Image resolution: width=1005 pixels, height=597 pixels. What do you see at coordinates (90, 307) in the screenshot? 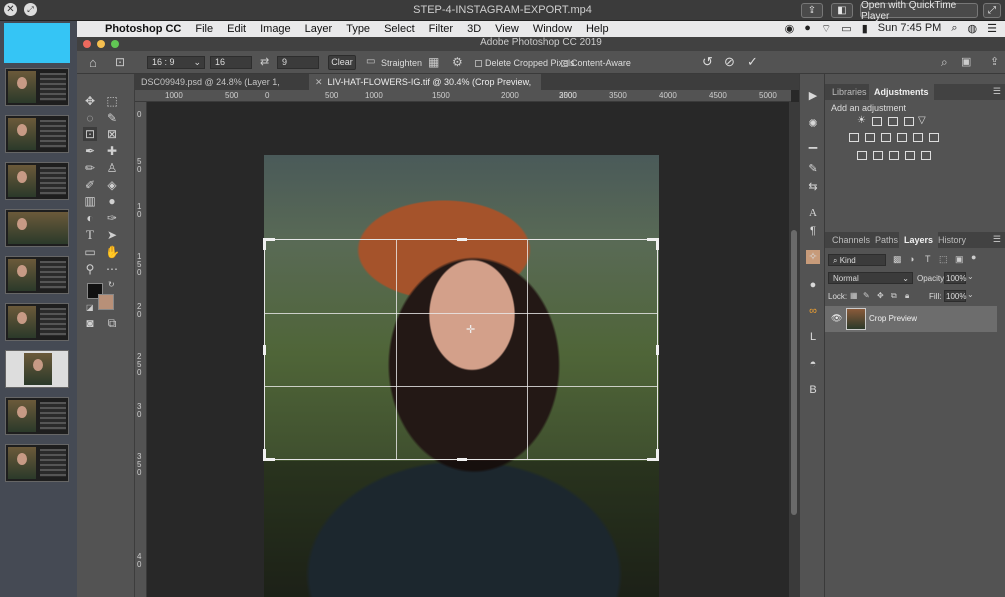
I see `default-colors-icon: ◪` at bounding box center [90, 307].